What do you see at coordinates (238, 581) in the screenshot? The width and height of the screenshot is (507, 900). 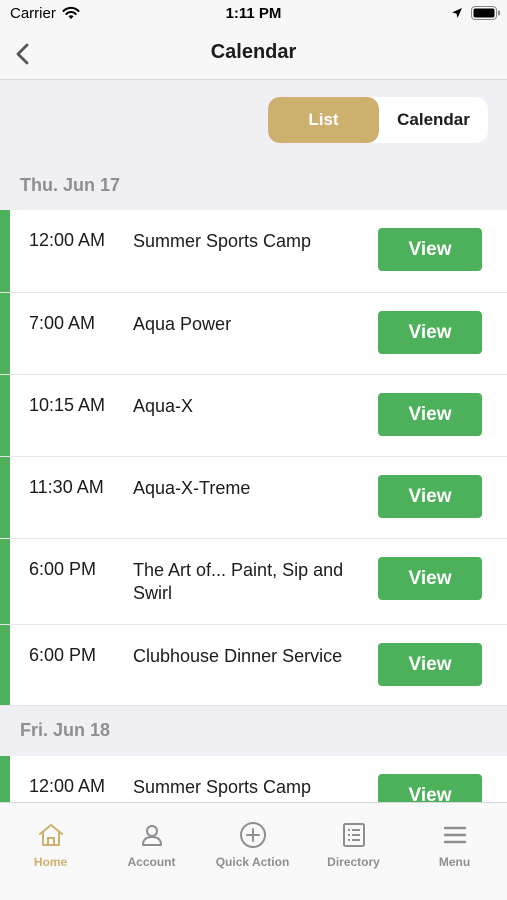 I see `event-name: The Art of... Paint, Sip and Swirl` at bounding box center [238, 581].